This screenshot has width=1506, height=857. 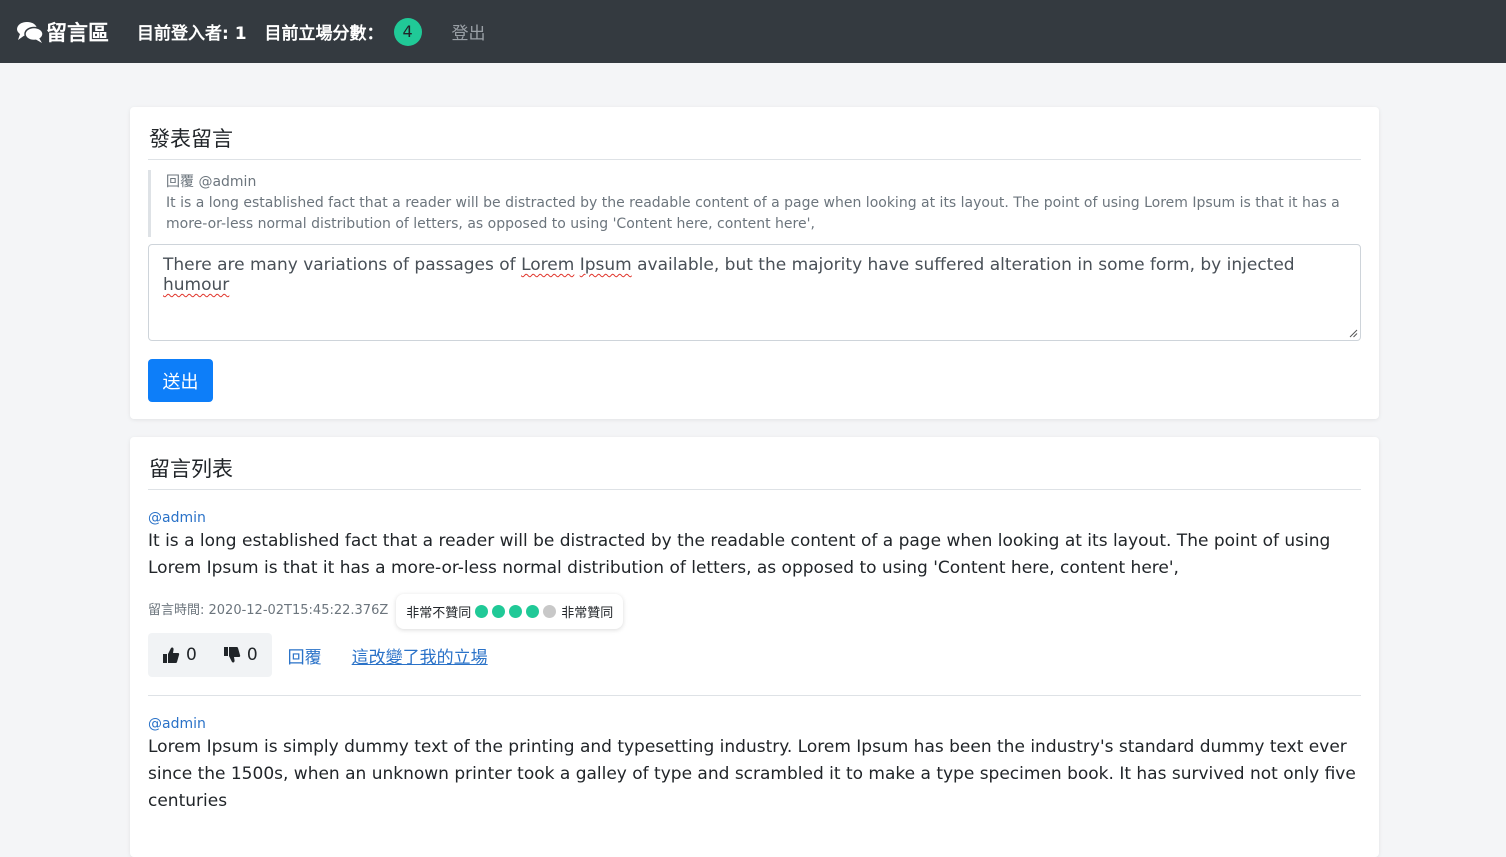 I want to click on rating-max-label: 非常贊同, so click(x=587, y=613).